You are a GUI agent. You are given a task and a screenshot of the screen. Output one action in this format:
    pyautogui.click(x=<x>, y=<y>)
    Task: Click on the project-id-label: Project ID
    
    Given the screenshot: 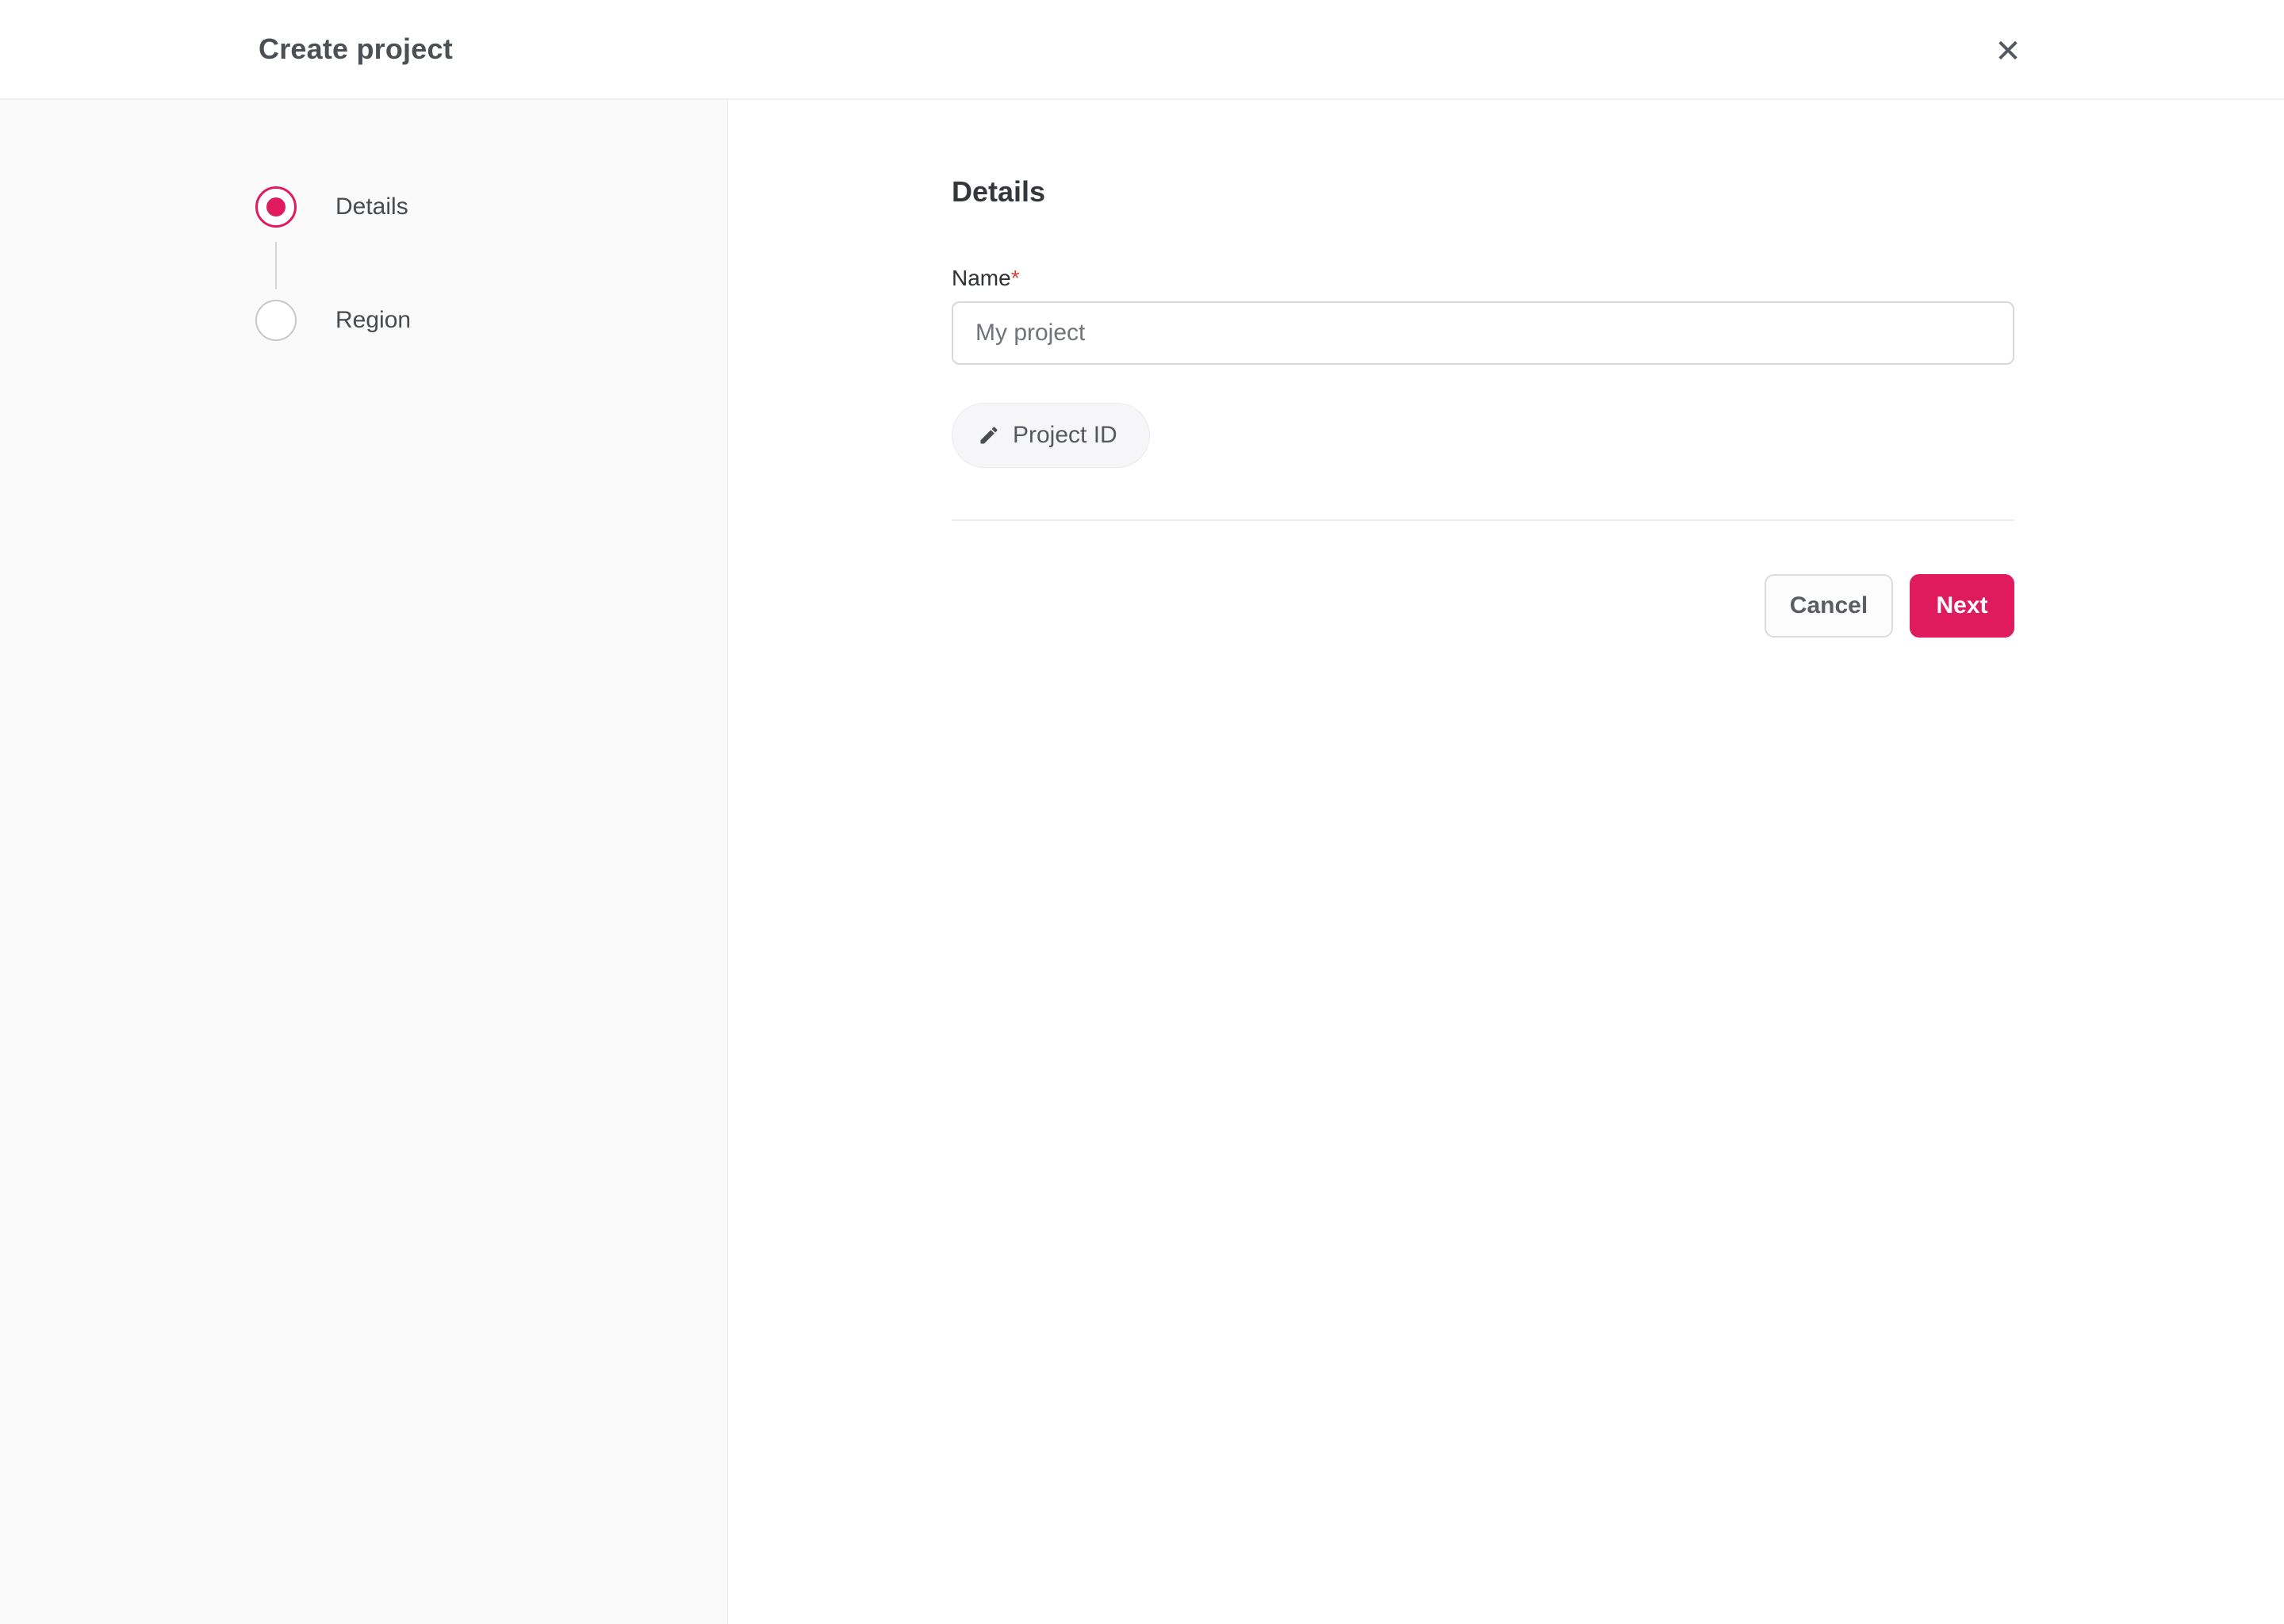 What is the action you would take?
    pyautogui.click(x=1065, y=435)
    